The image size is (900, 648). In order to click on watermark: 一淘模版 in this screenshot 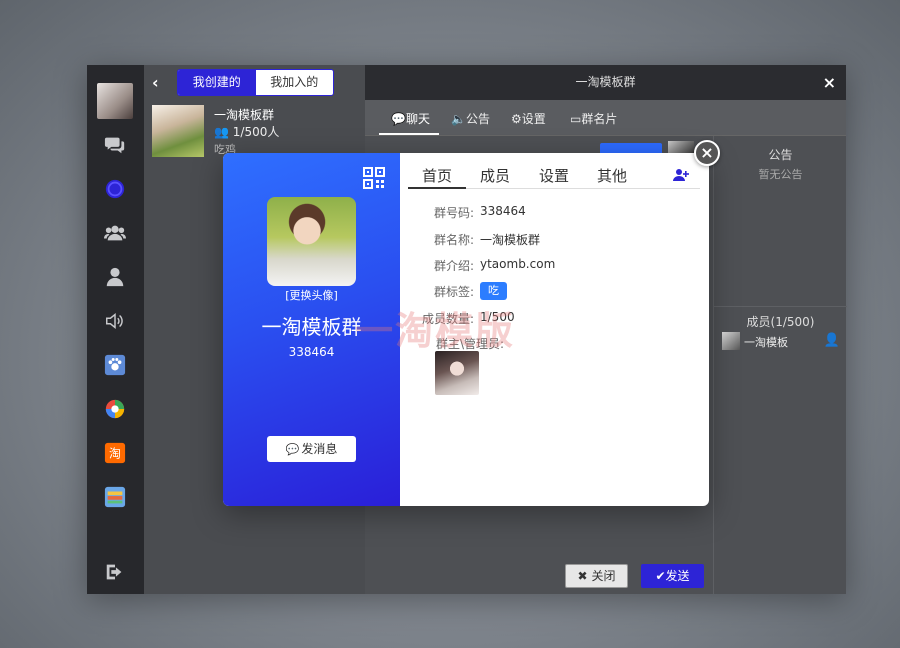, I will do `click(435, 331)`.